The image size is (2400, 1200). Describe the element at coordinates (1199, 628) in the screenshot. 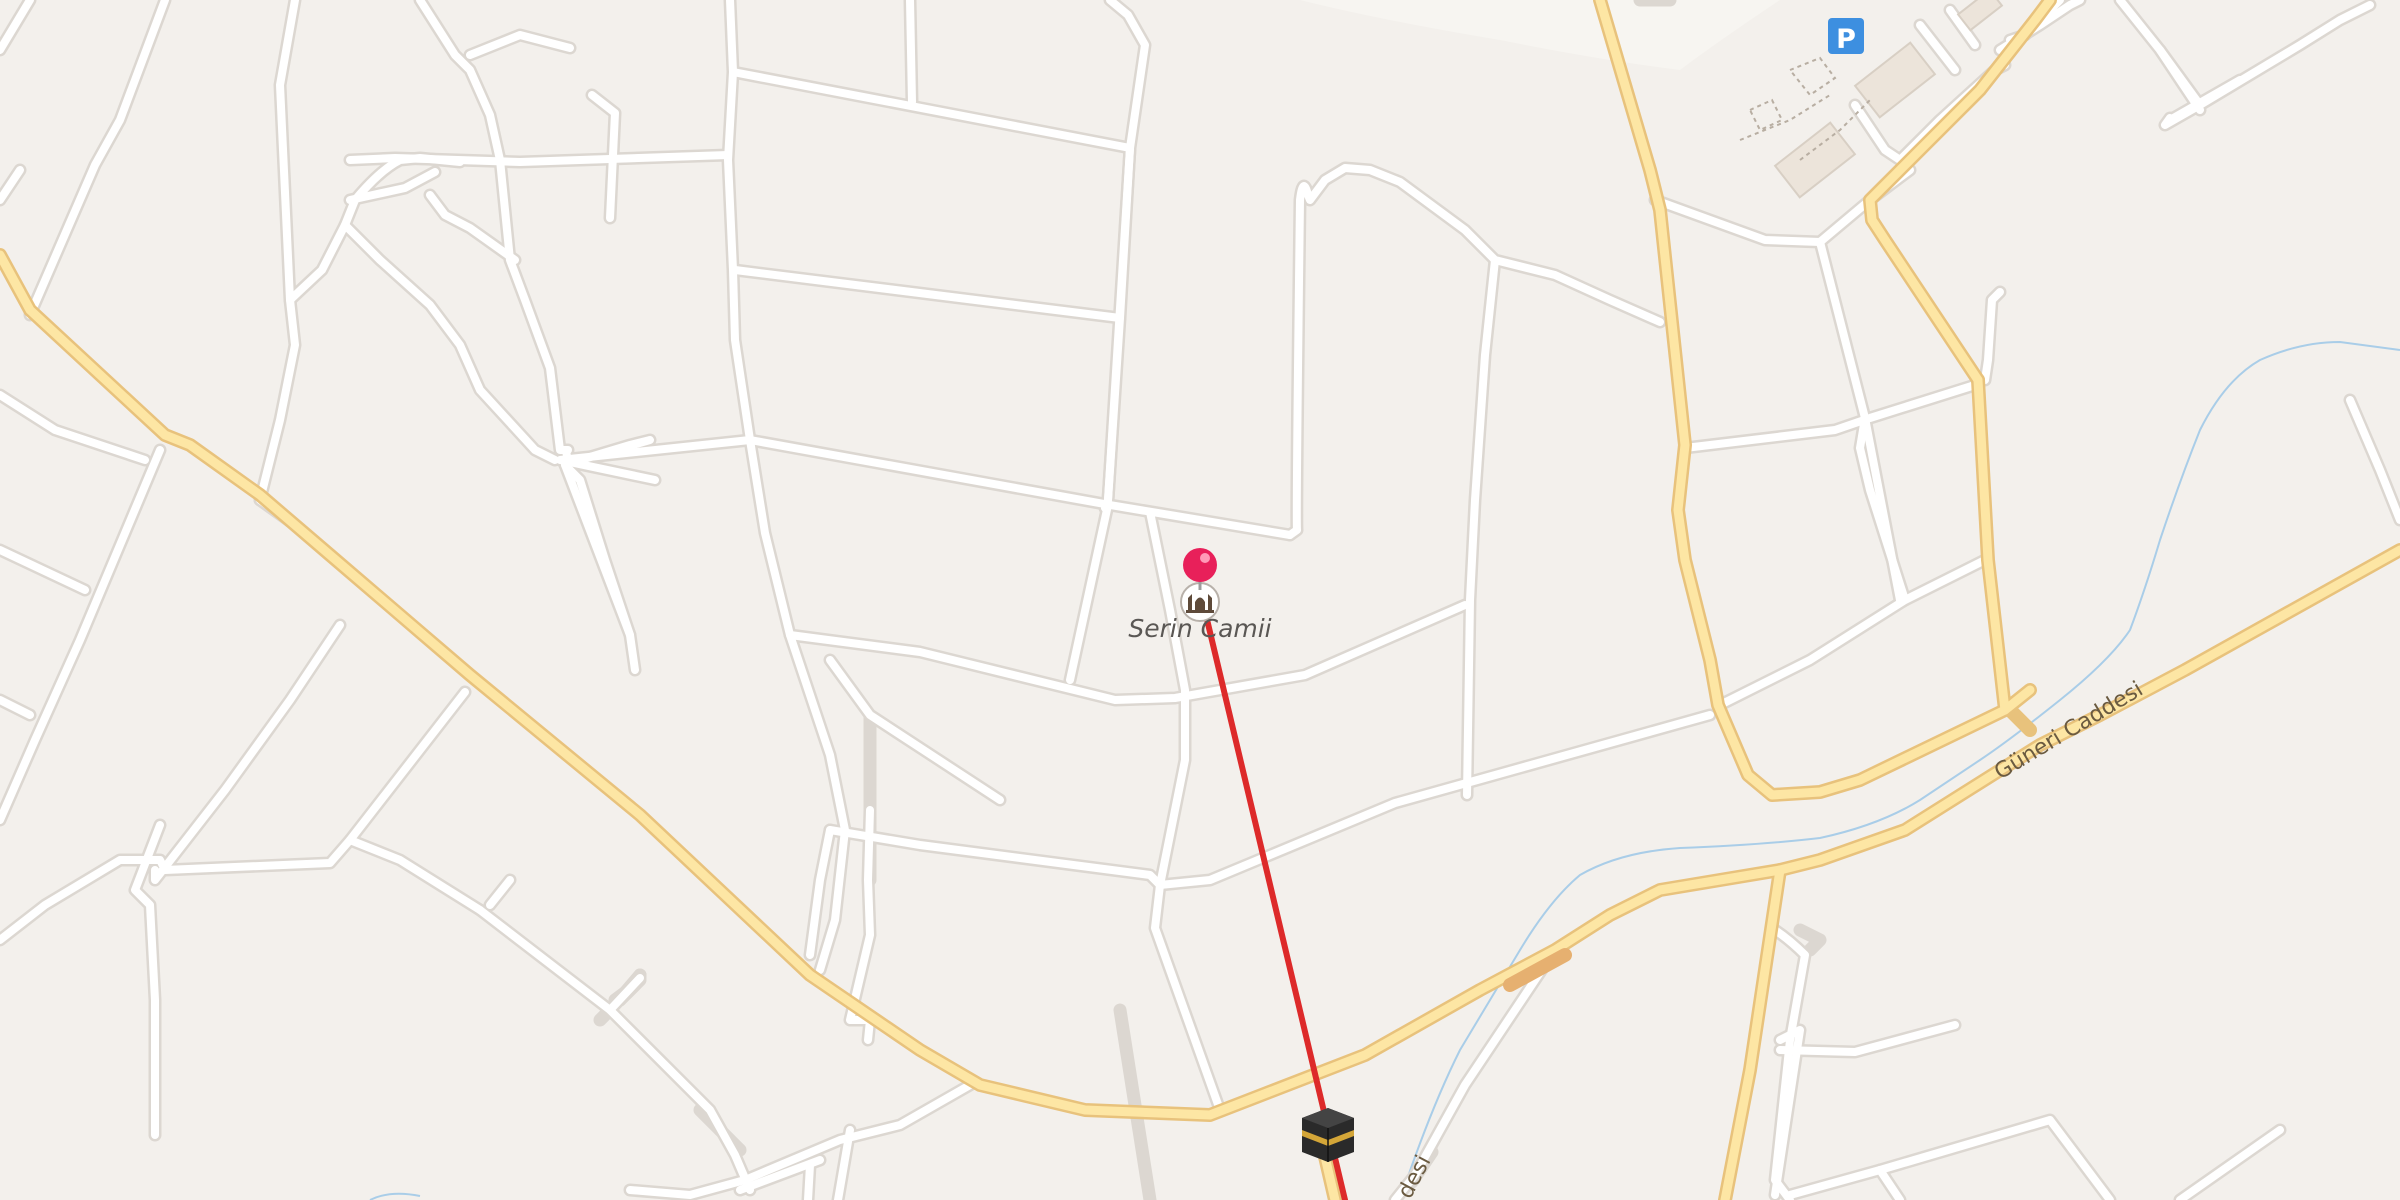

I see `place-label: Serin Camii` at that location.